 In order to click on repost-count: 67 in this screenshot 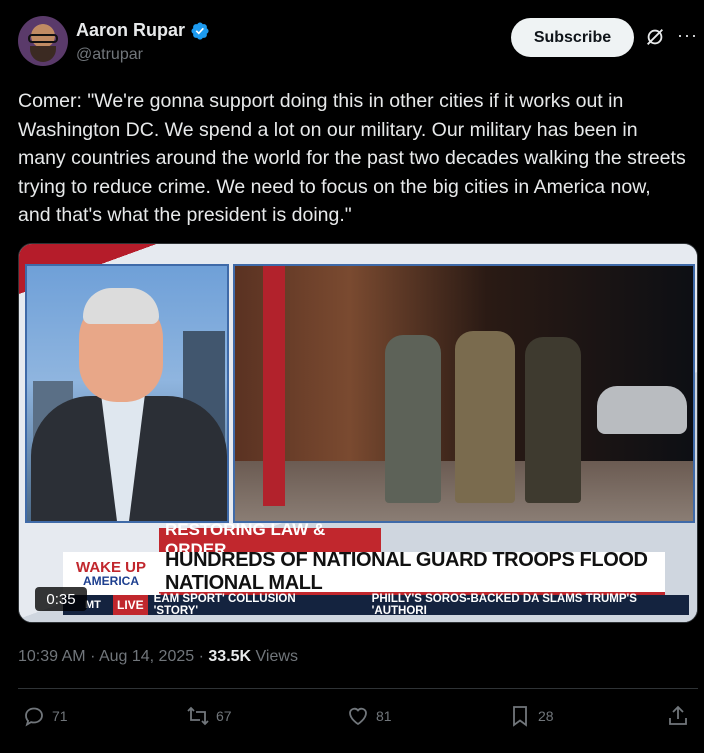, I will do `click(224, 716)`.